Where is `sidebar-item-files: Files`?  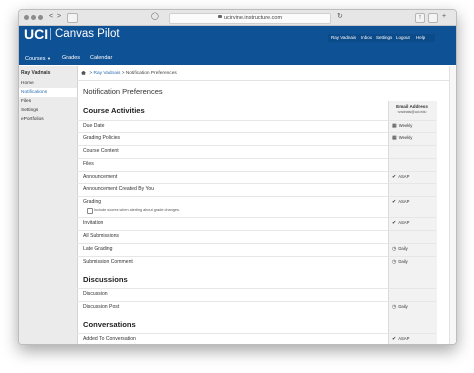 sidebar-item-files: Files is located at coordinates (26, 101).